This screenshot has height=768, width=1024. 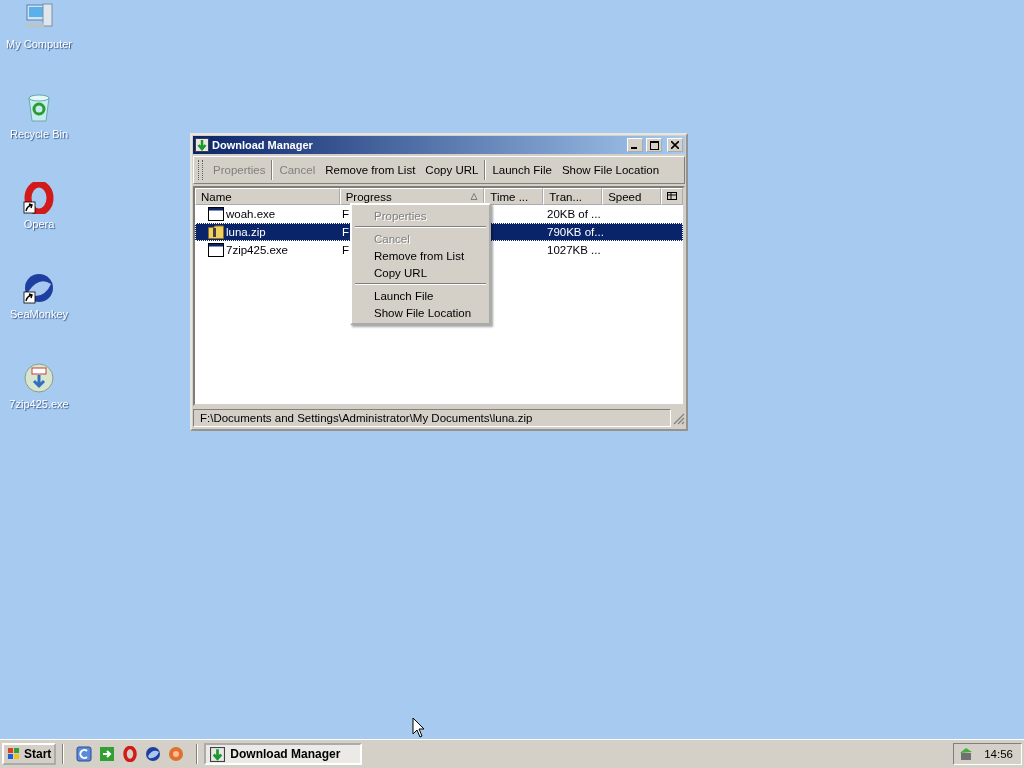 What do you see at coordinates (631, 196) in the screenshot?
I see `column-header: Speed` at bounding box center [631, 196].